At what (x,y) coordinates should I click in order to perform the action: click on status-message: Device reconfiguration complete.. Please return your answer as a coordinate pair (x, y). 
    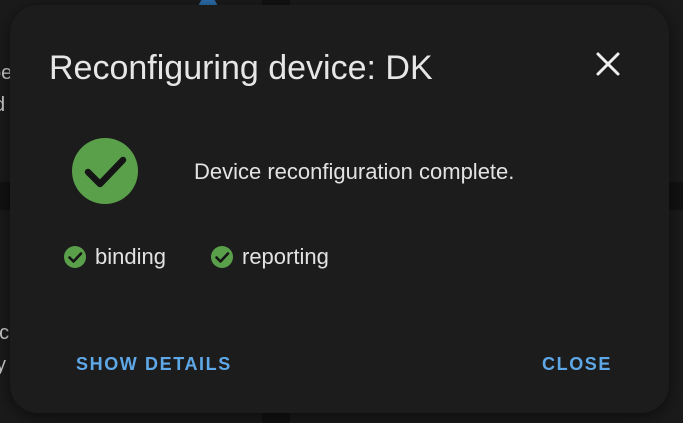
    Looking at the image, I should click on (354, 171).